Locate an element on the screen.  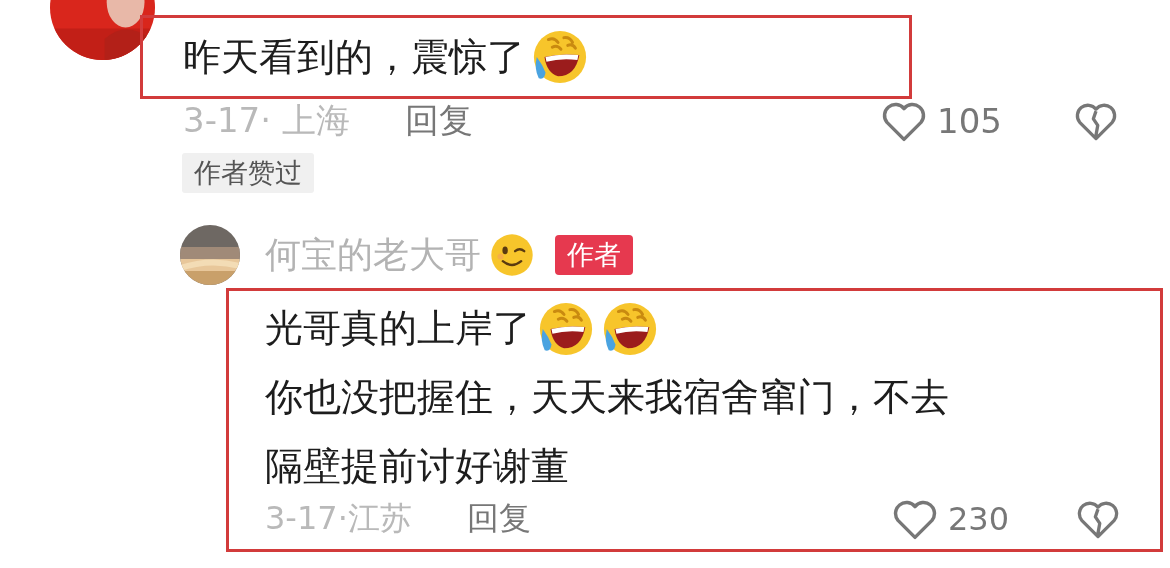
like-count: 105 is located at coordinates (969, 121).